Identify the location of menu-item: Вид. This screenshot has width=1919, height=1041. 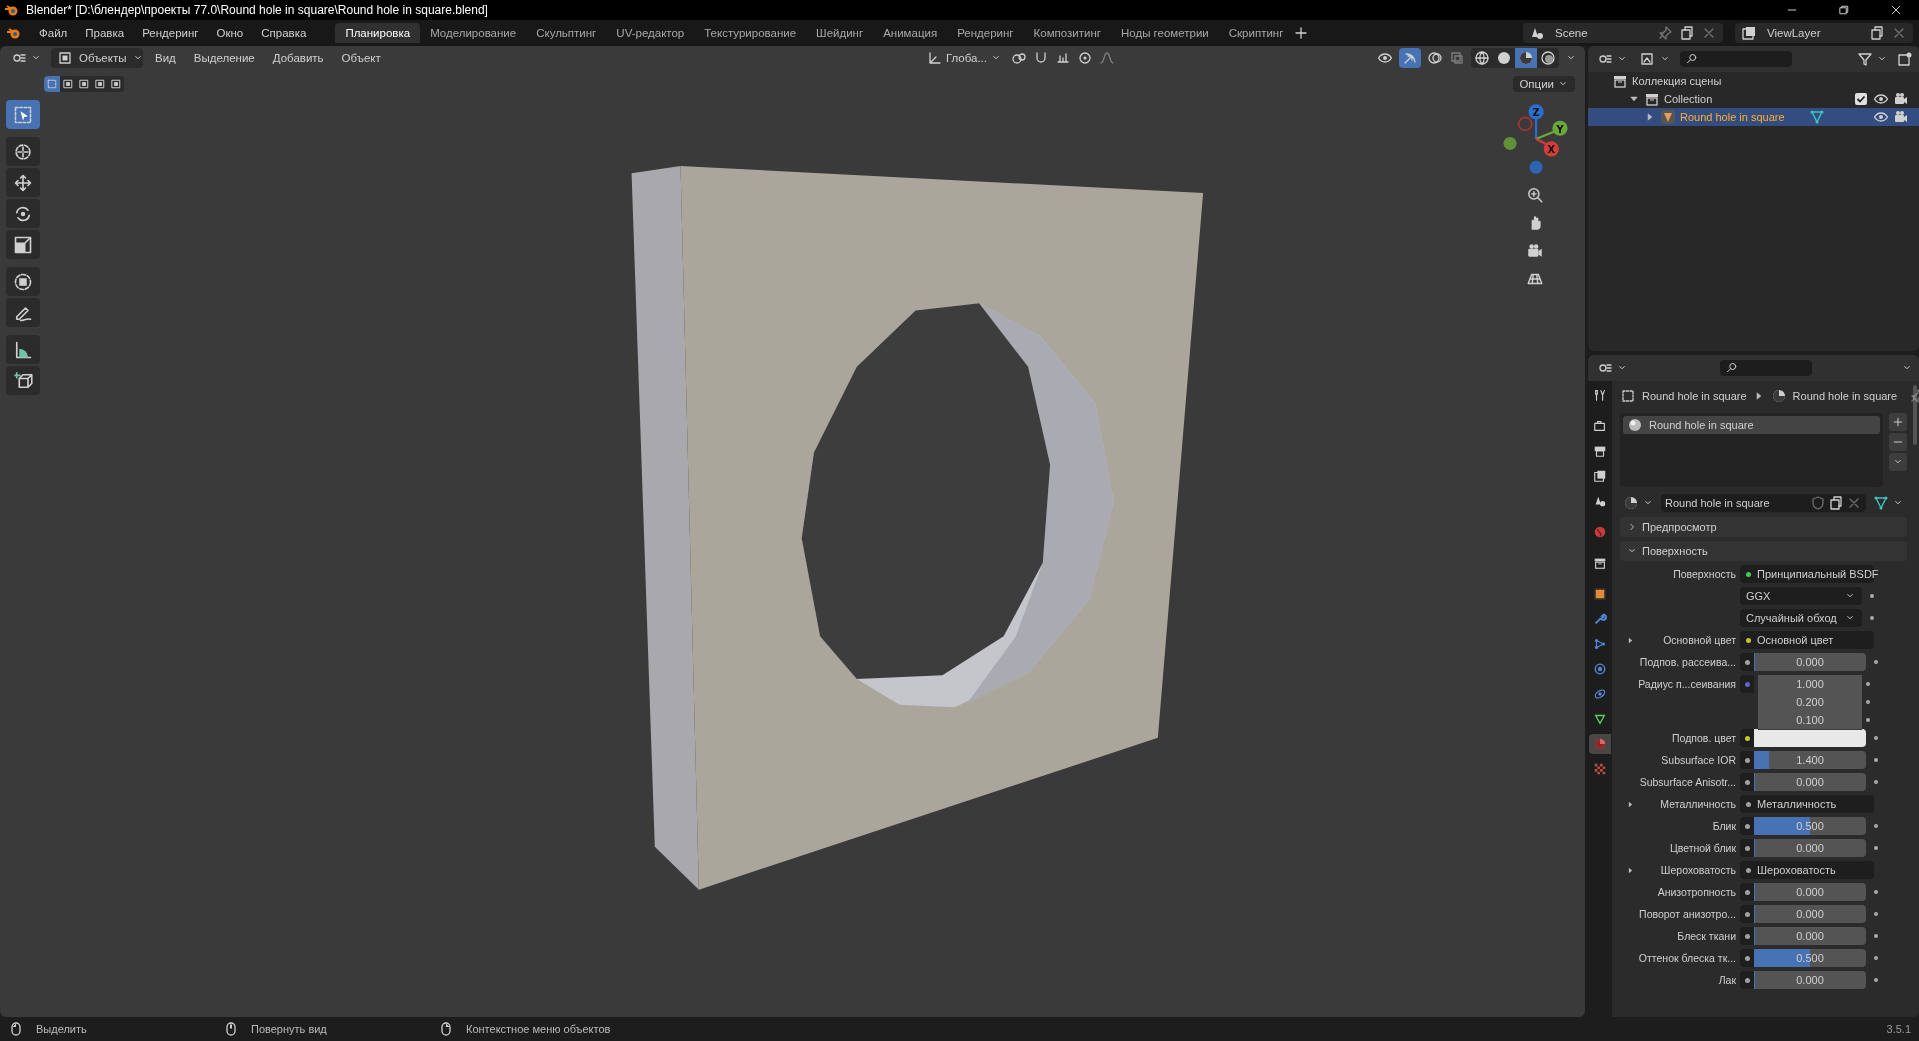
(165, 58).